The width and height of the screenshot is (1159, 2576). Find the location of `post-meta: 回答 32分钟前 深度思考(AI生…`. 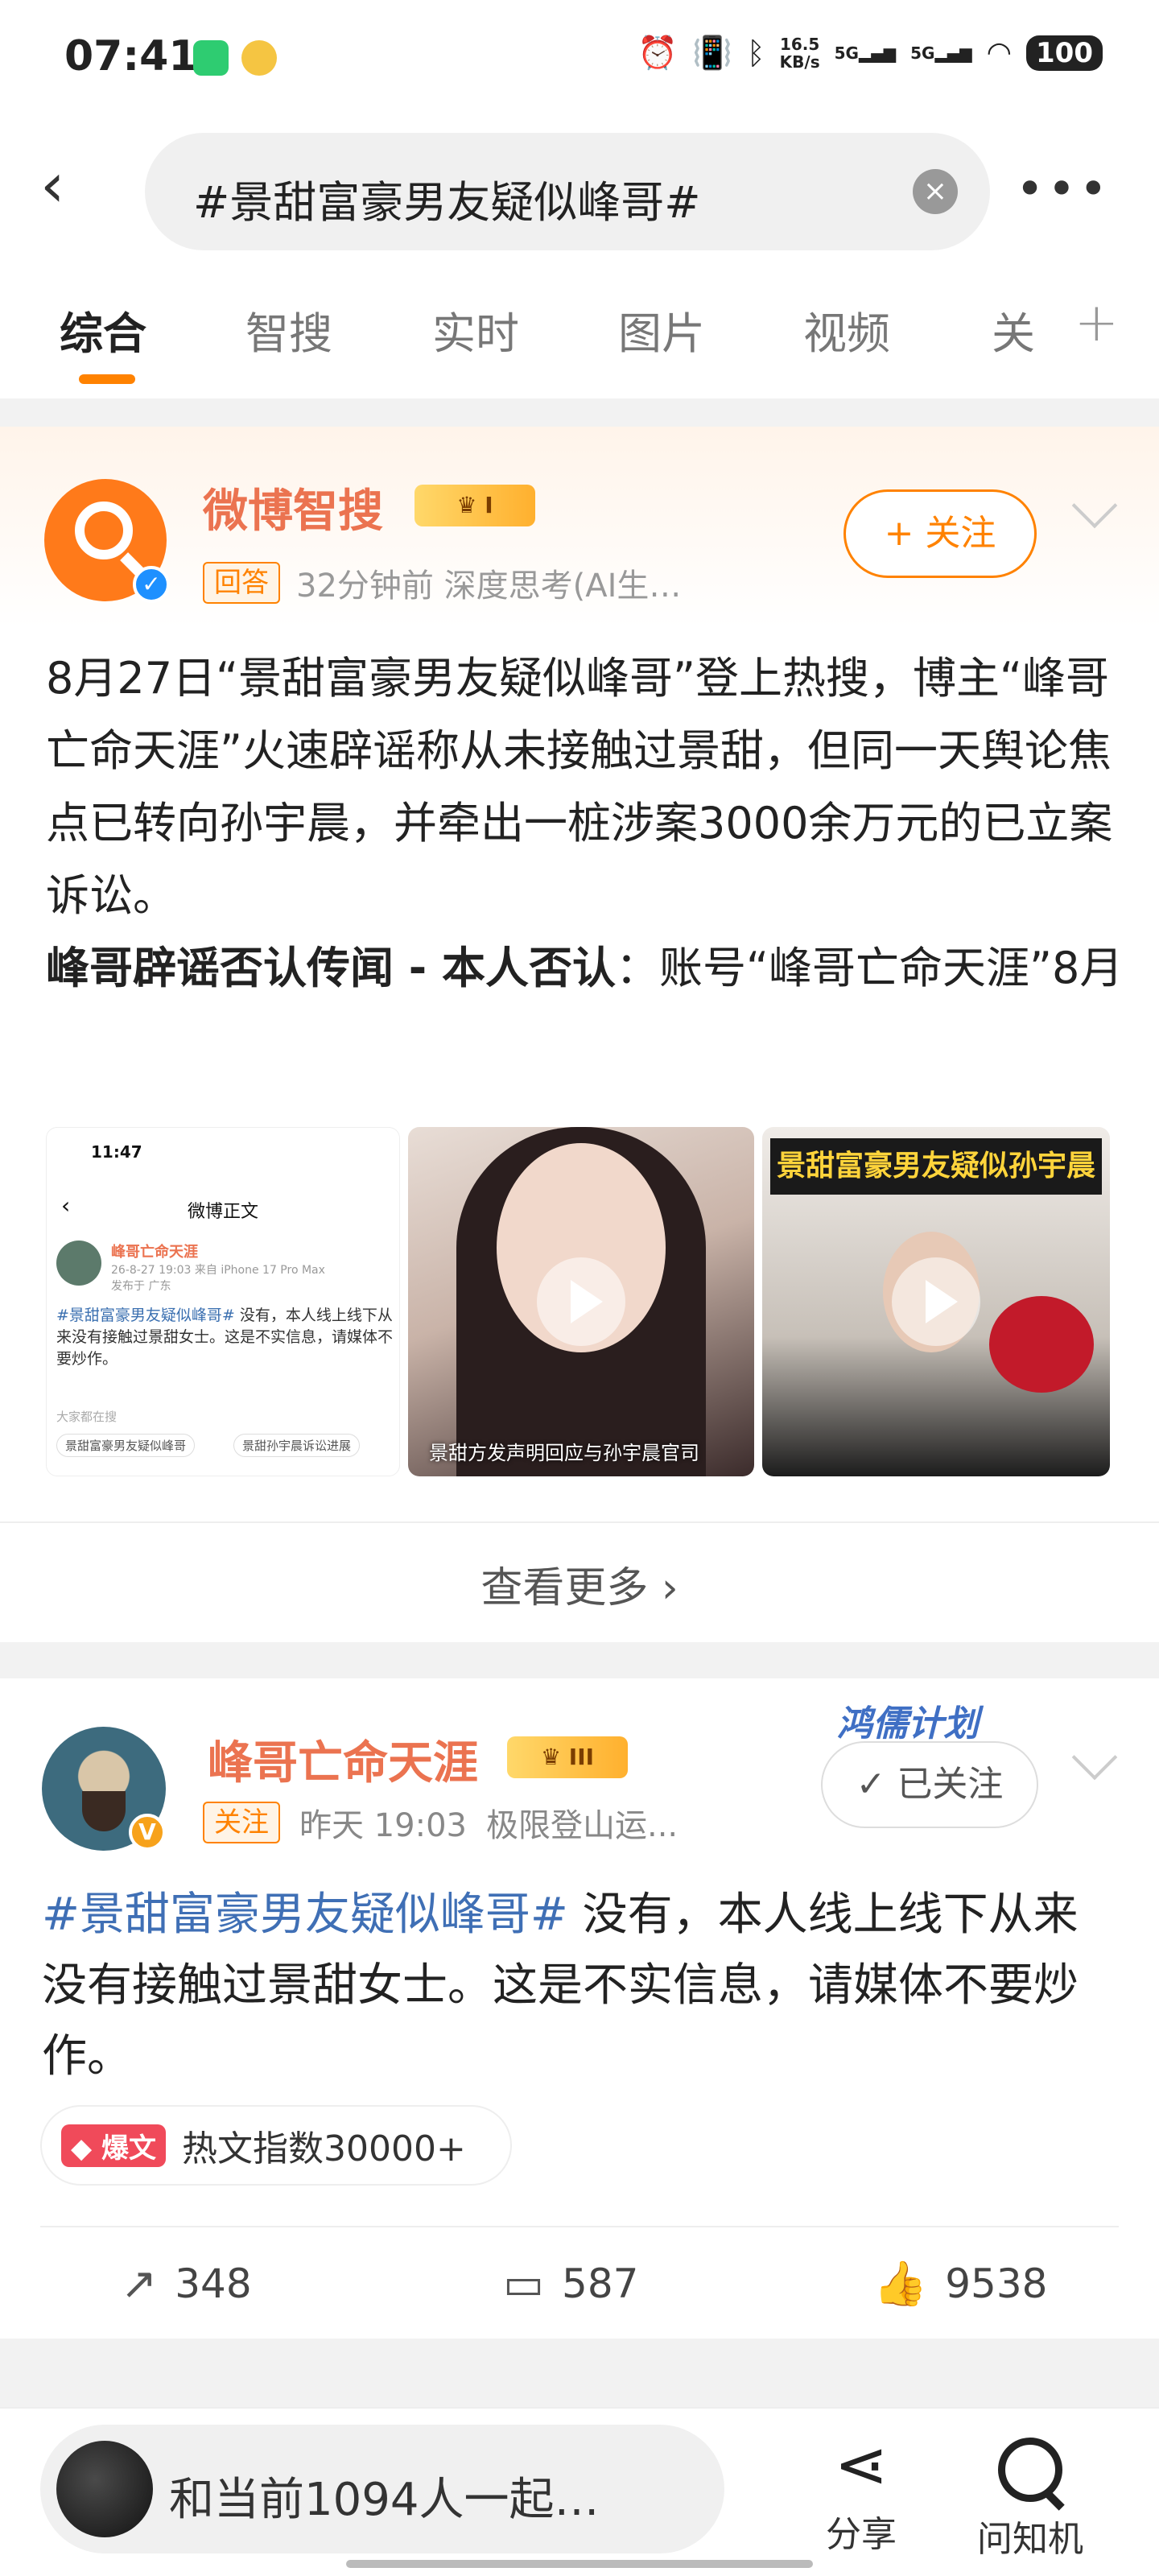

post-meta: 回答 32分钟前 深度思考(AI生… is located at coordinates (442, 582).